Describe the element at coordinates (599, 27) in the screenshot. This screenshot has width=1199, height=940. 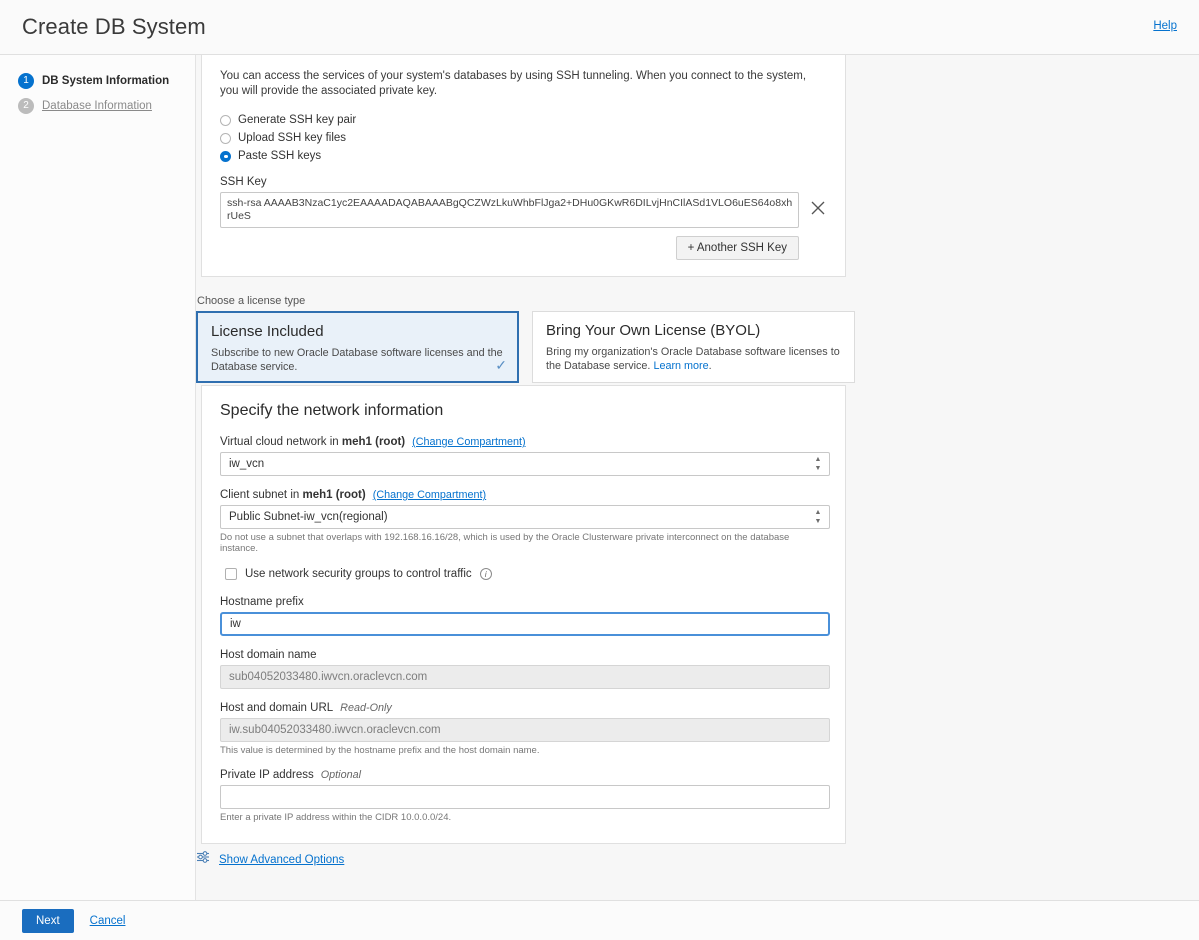
I see `window-titlebar: Create DB System Help` at that location.